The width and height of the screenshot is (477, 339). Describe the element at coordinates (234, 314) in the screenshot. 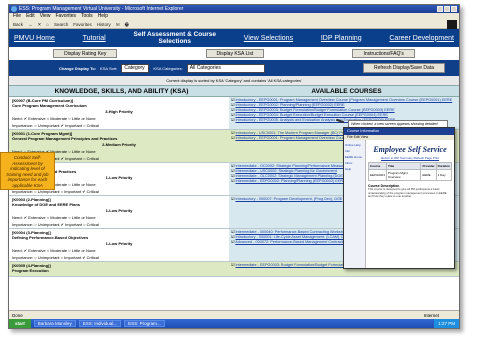

I see `status-bar: Done Internet` at that location.